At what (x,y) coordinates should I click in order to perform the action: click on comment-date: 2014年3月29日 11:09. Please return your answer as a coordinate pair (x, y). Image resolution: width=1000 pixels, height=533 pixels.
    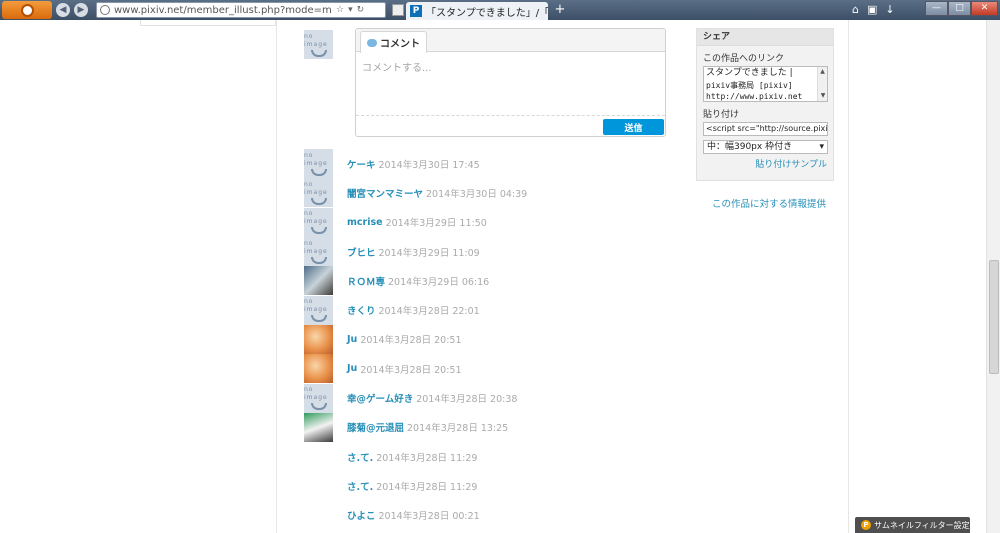
    Looking at the image, I should click on (429, 253).